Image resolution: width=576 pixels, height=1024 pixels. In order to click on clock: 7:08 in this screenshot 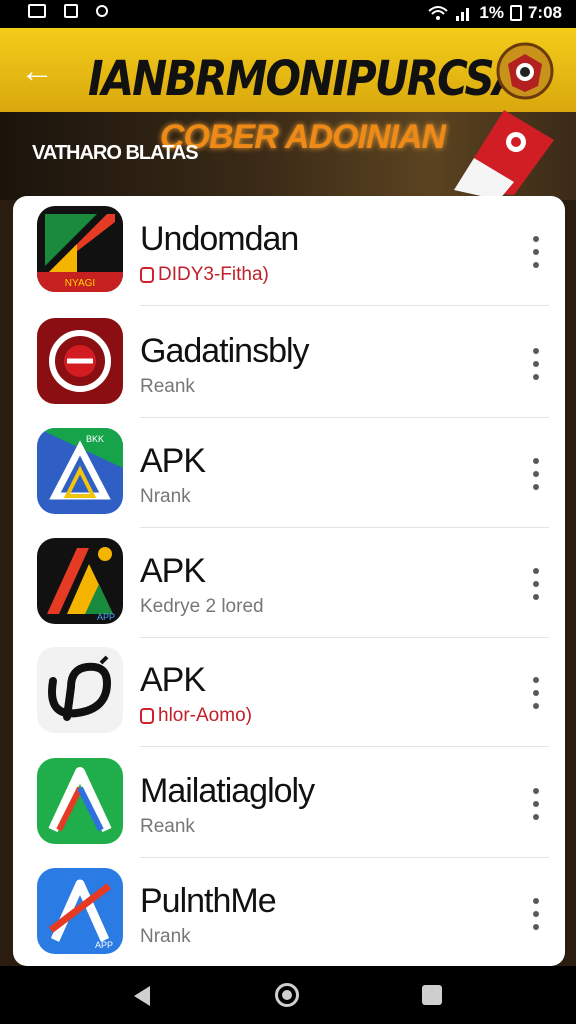, I will do `click(544, 12)`.